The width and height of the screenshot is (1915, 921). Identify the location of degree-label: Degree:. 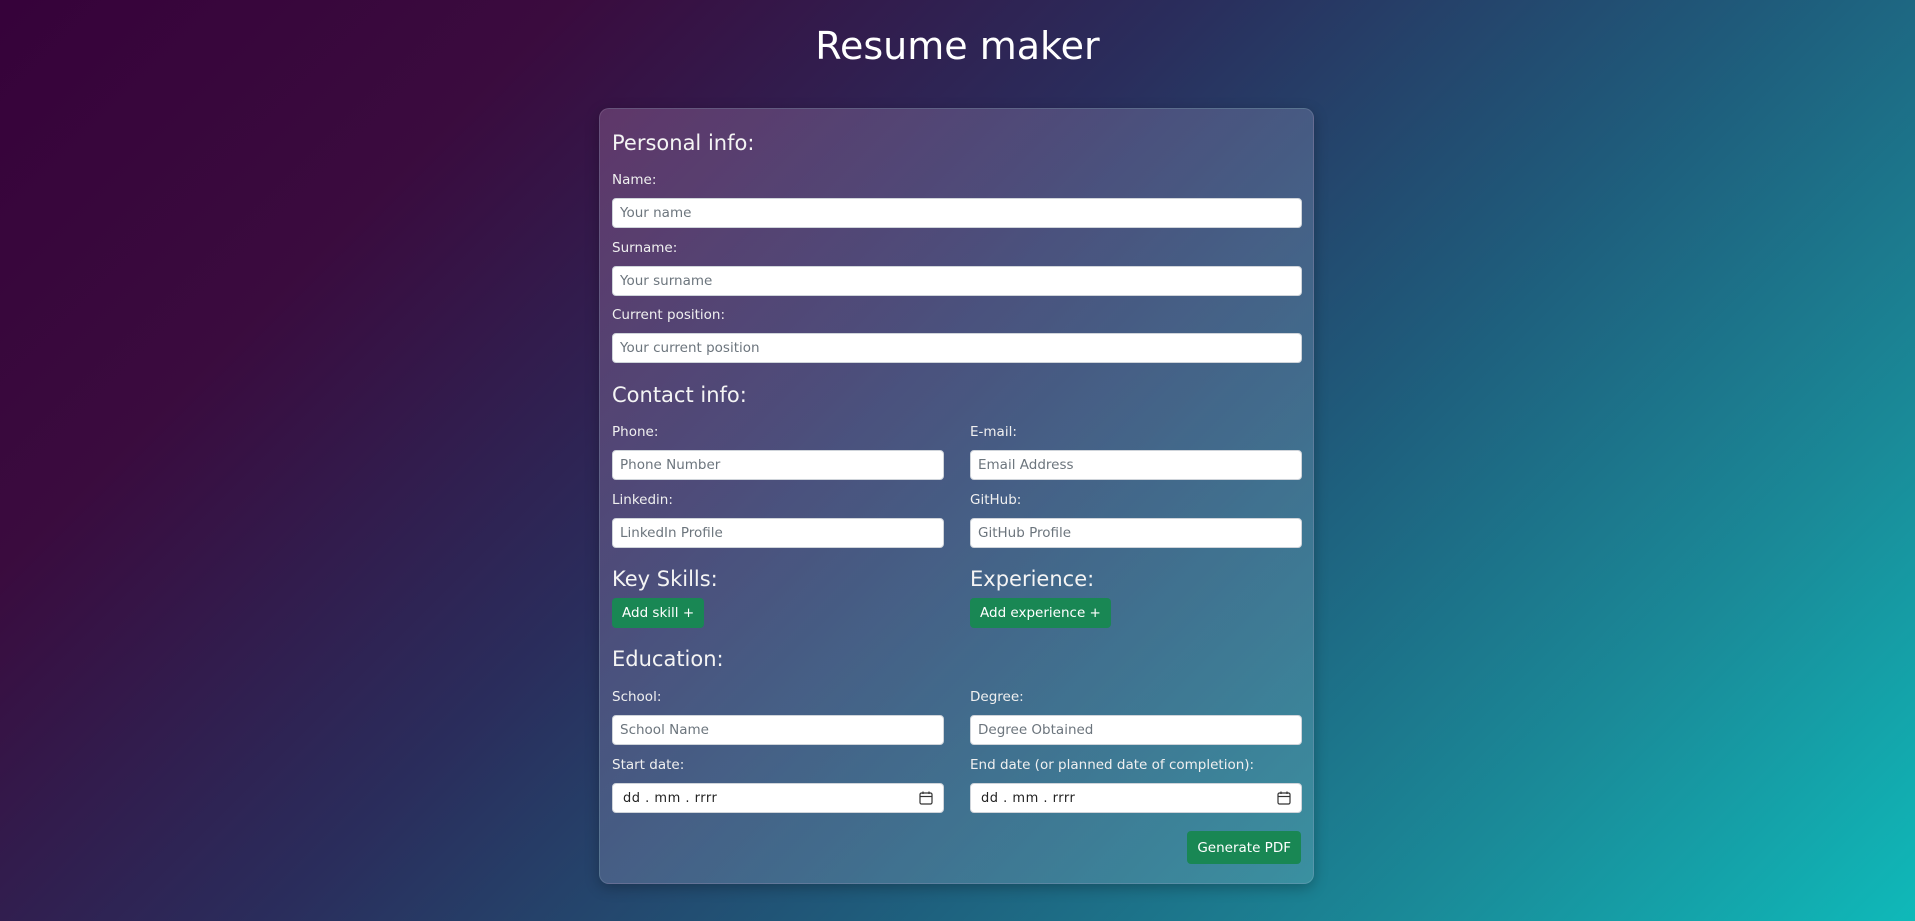
(997, 697).